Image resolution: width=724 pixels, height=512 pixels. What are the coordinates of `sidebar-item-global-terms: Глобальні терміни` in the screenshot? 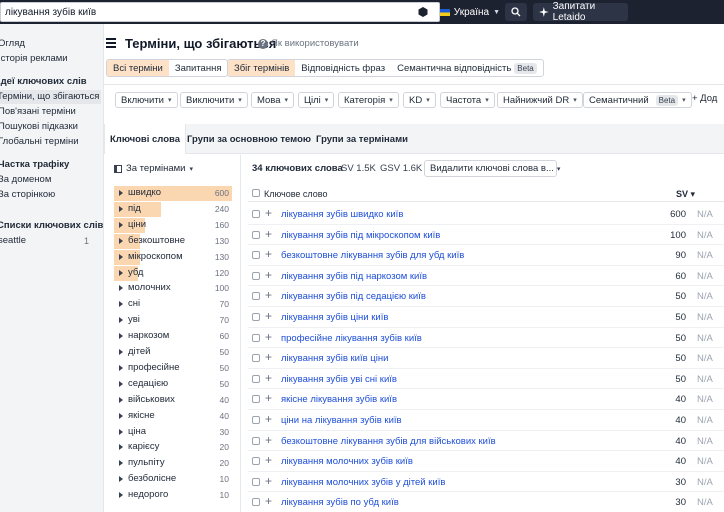 It's located at (39, 142).